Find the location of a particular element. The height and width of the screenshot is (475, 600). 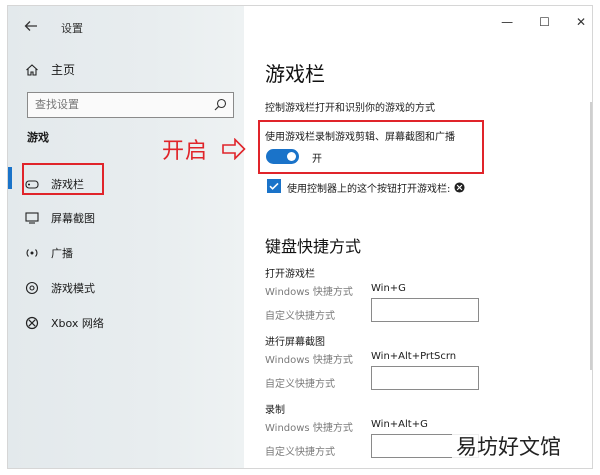

xbox-icon is located at coordinates (32, 323).